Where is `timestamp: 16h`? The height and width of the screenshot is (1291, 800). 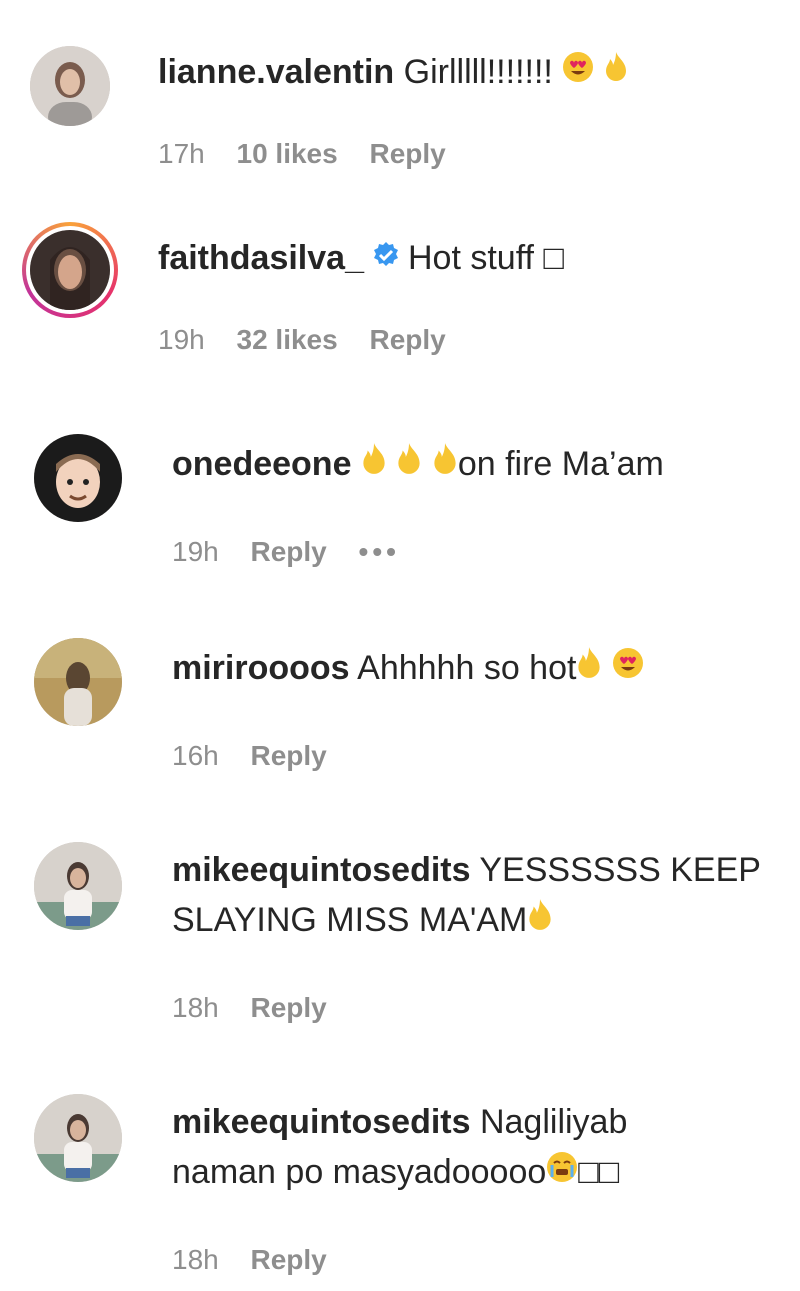
timestamp: 16h is located at coordinates (195, 755).